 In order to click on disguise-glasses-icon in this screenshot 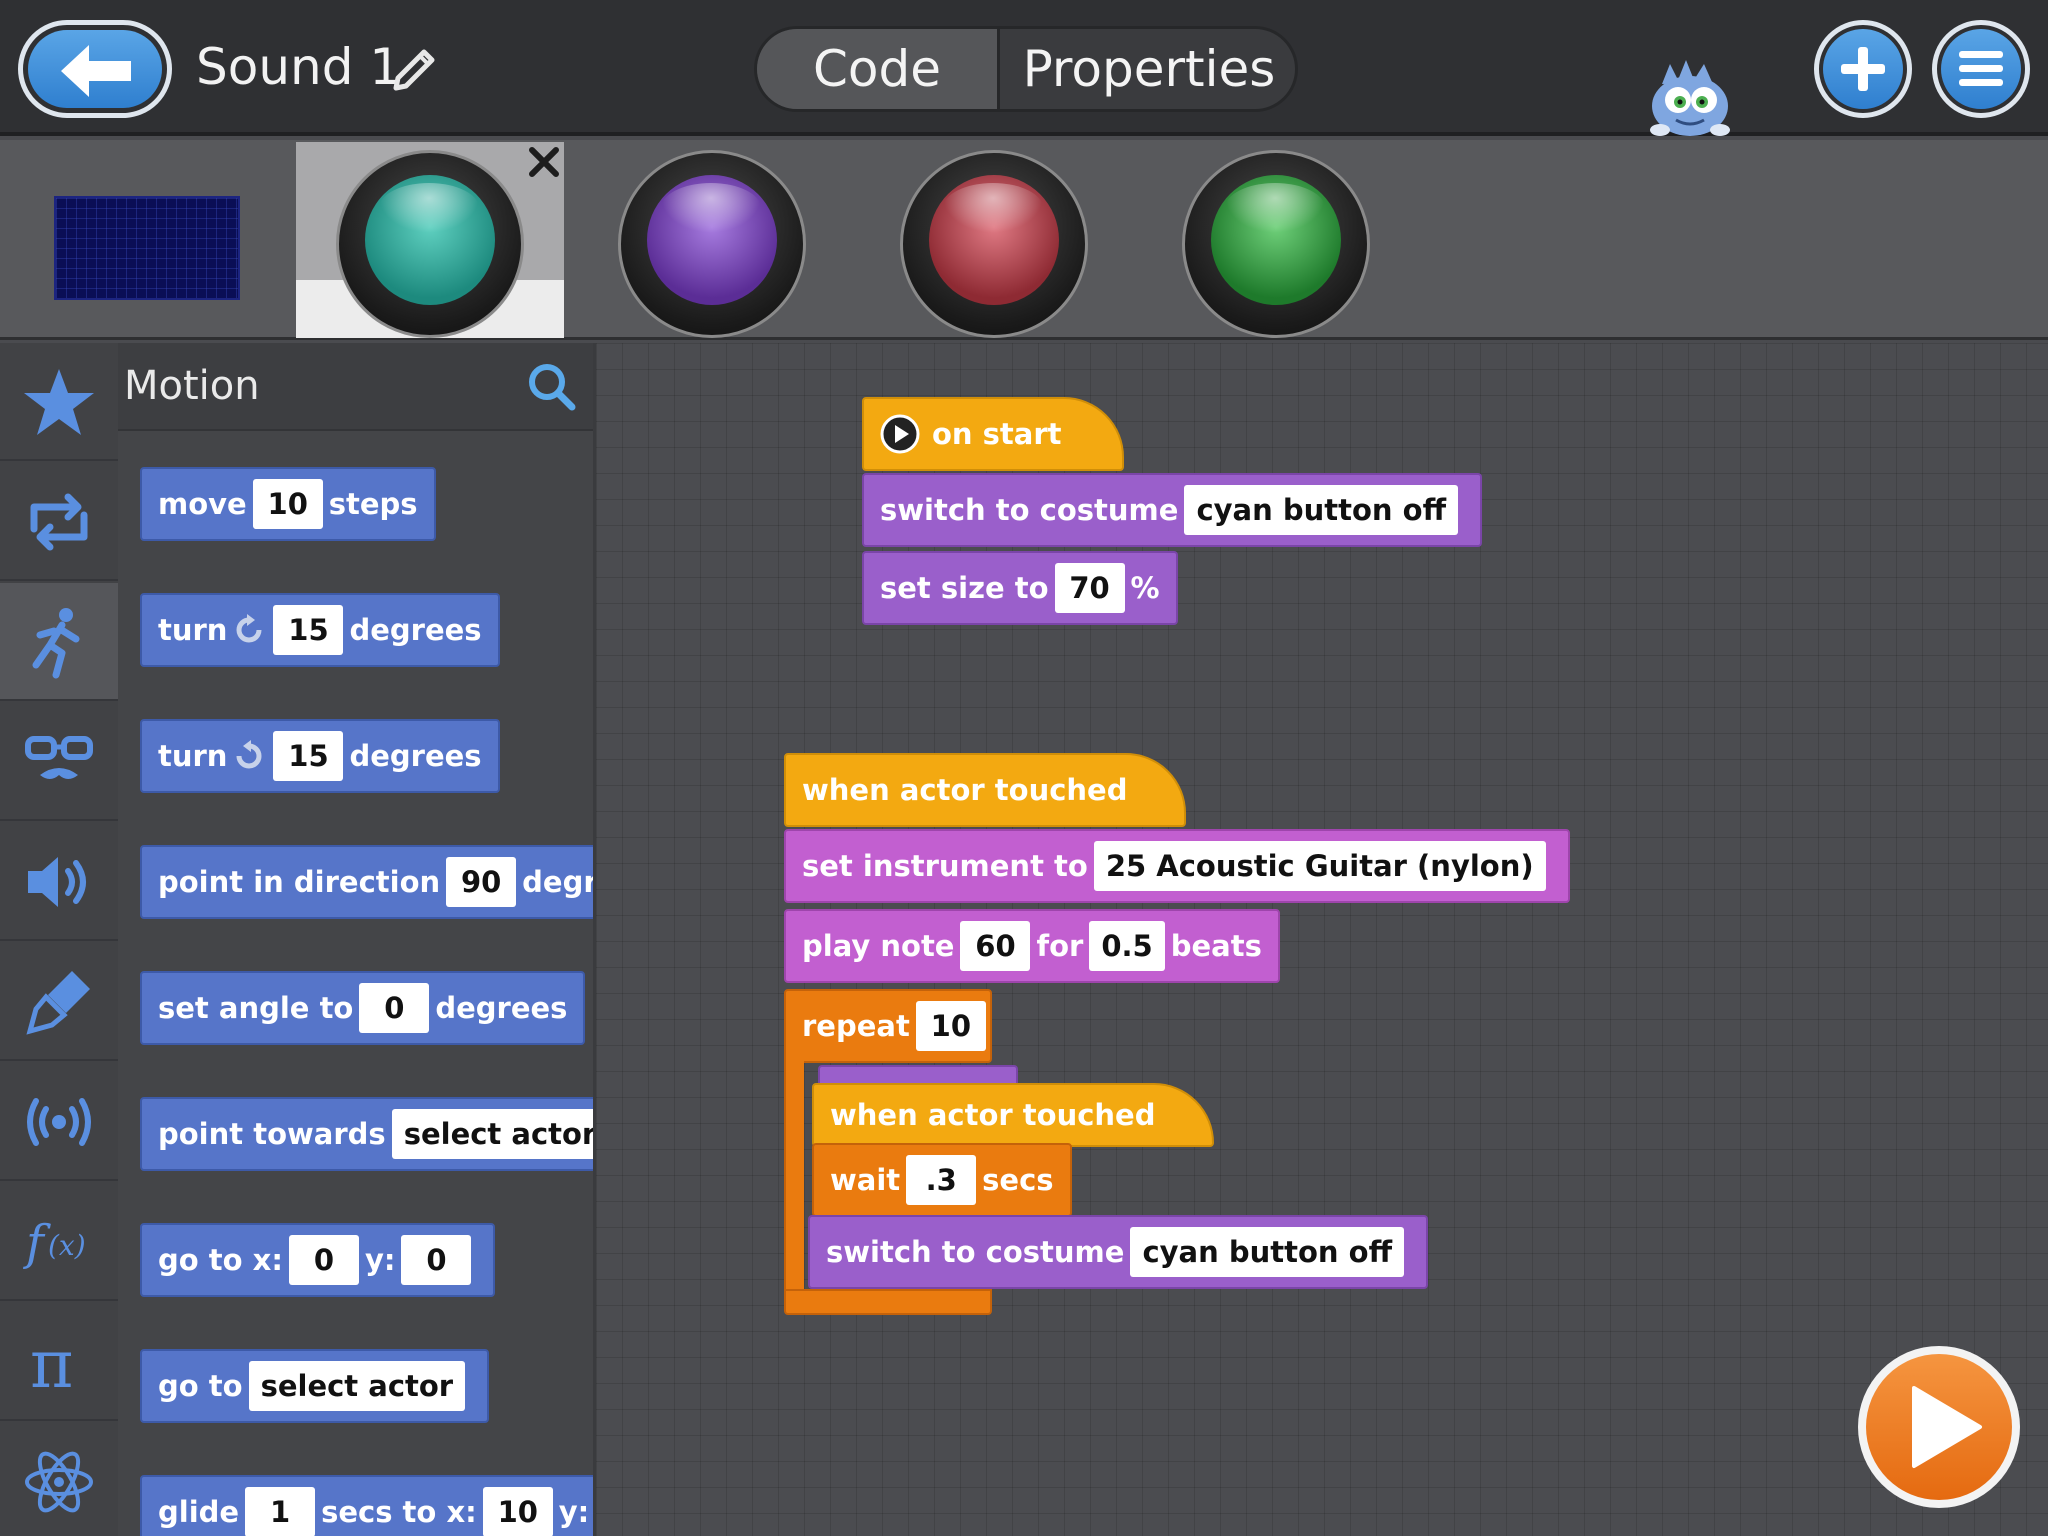, I will do `click(59, 757)`.